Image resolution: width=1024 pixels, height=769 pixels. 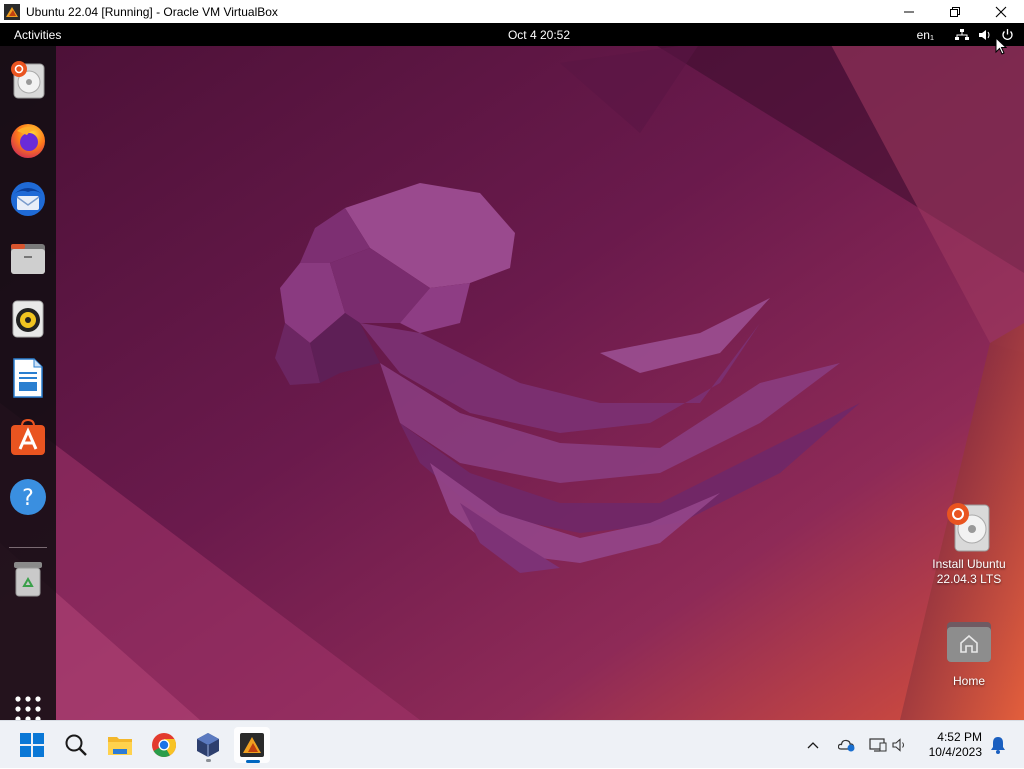 What do you see at coordinates (28, 708) in the screenshot?
I see `app-grid-icon` at bounding box center [28, 708].